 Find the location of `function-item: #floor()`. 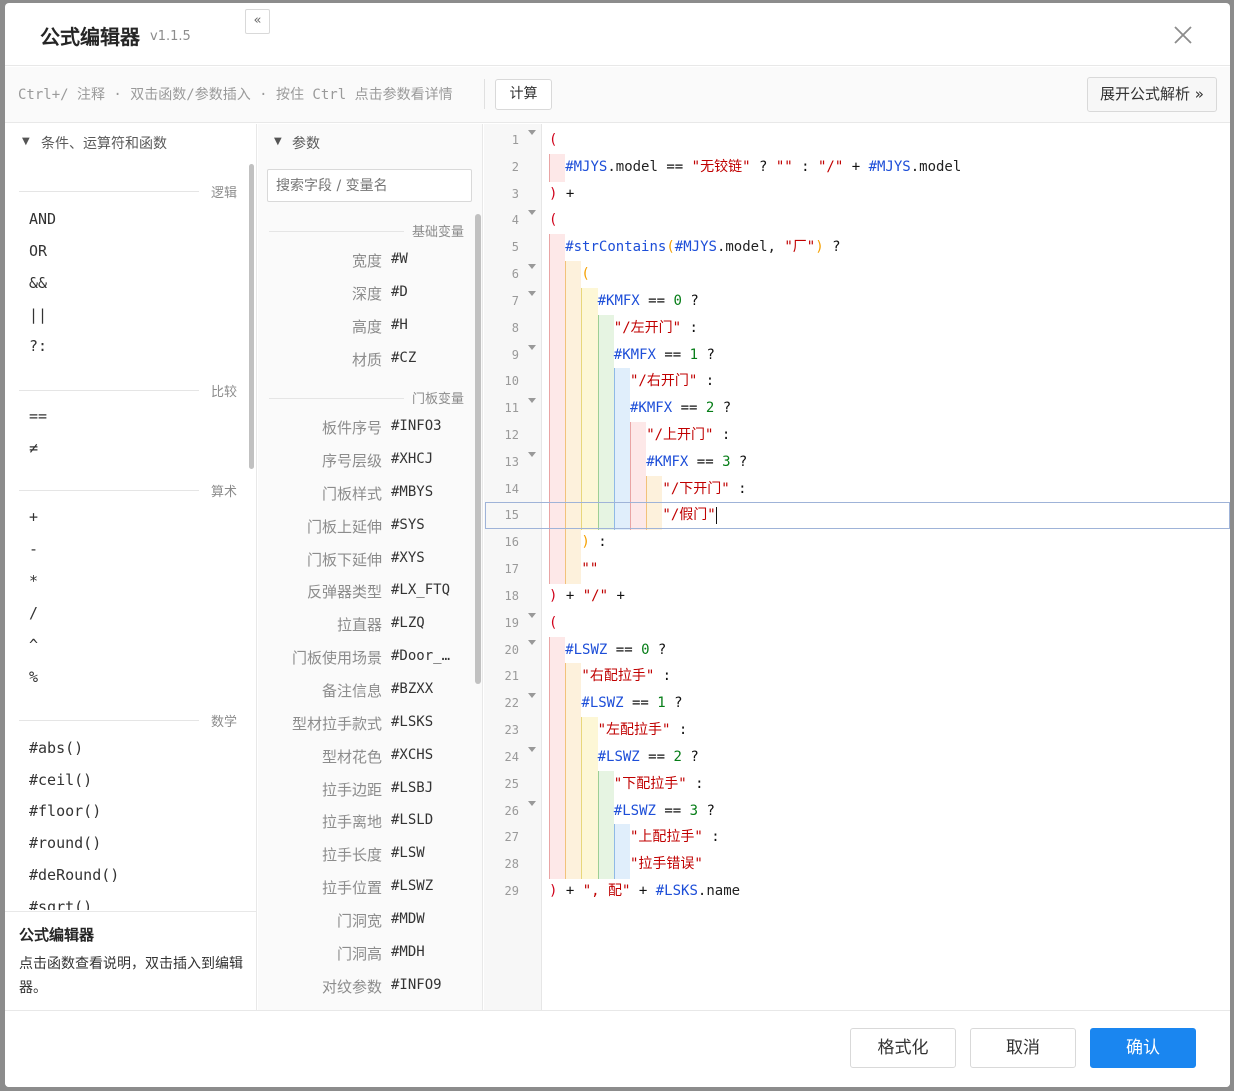

function-item: #floor() is located at coordinates (65, 811).